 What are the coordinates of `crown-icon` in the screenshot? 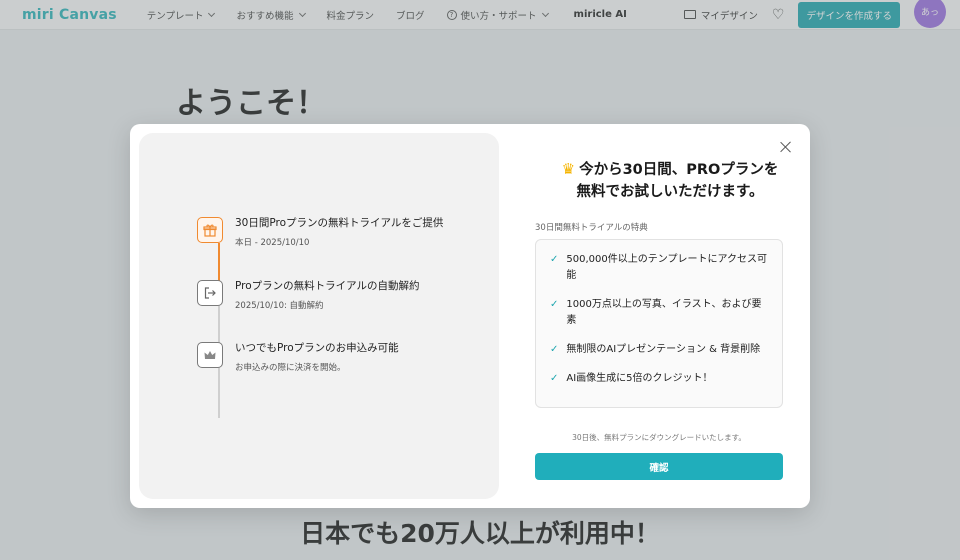 It's located at (210, 355).